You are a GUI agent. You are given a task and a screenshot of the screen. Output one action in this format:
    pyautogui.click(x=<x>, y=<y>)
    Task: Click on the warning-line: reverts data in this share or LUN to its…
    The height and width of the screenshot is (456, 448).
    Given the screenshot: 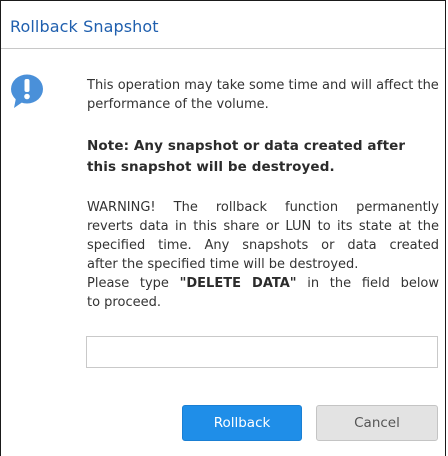 What is the action you would take?
    pyautogui.click(x=263, y=226)
    